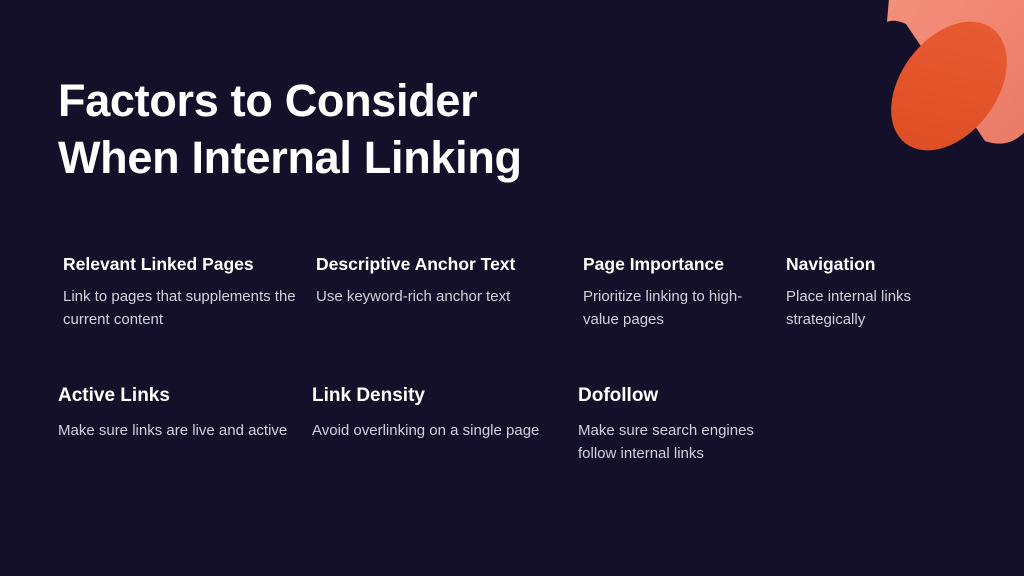  What do you see at coordinates (654, 264) in the screenshot?
I see `factor-heading: Page Importance` at bounding box center [654, 264].